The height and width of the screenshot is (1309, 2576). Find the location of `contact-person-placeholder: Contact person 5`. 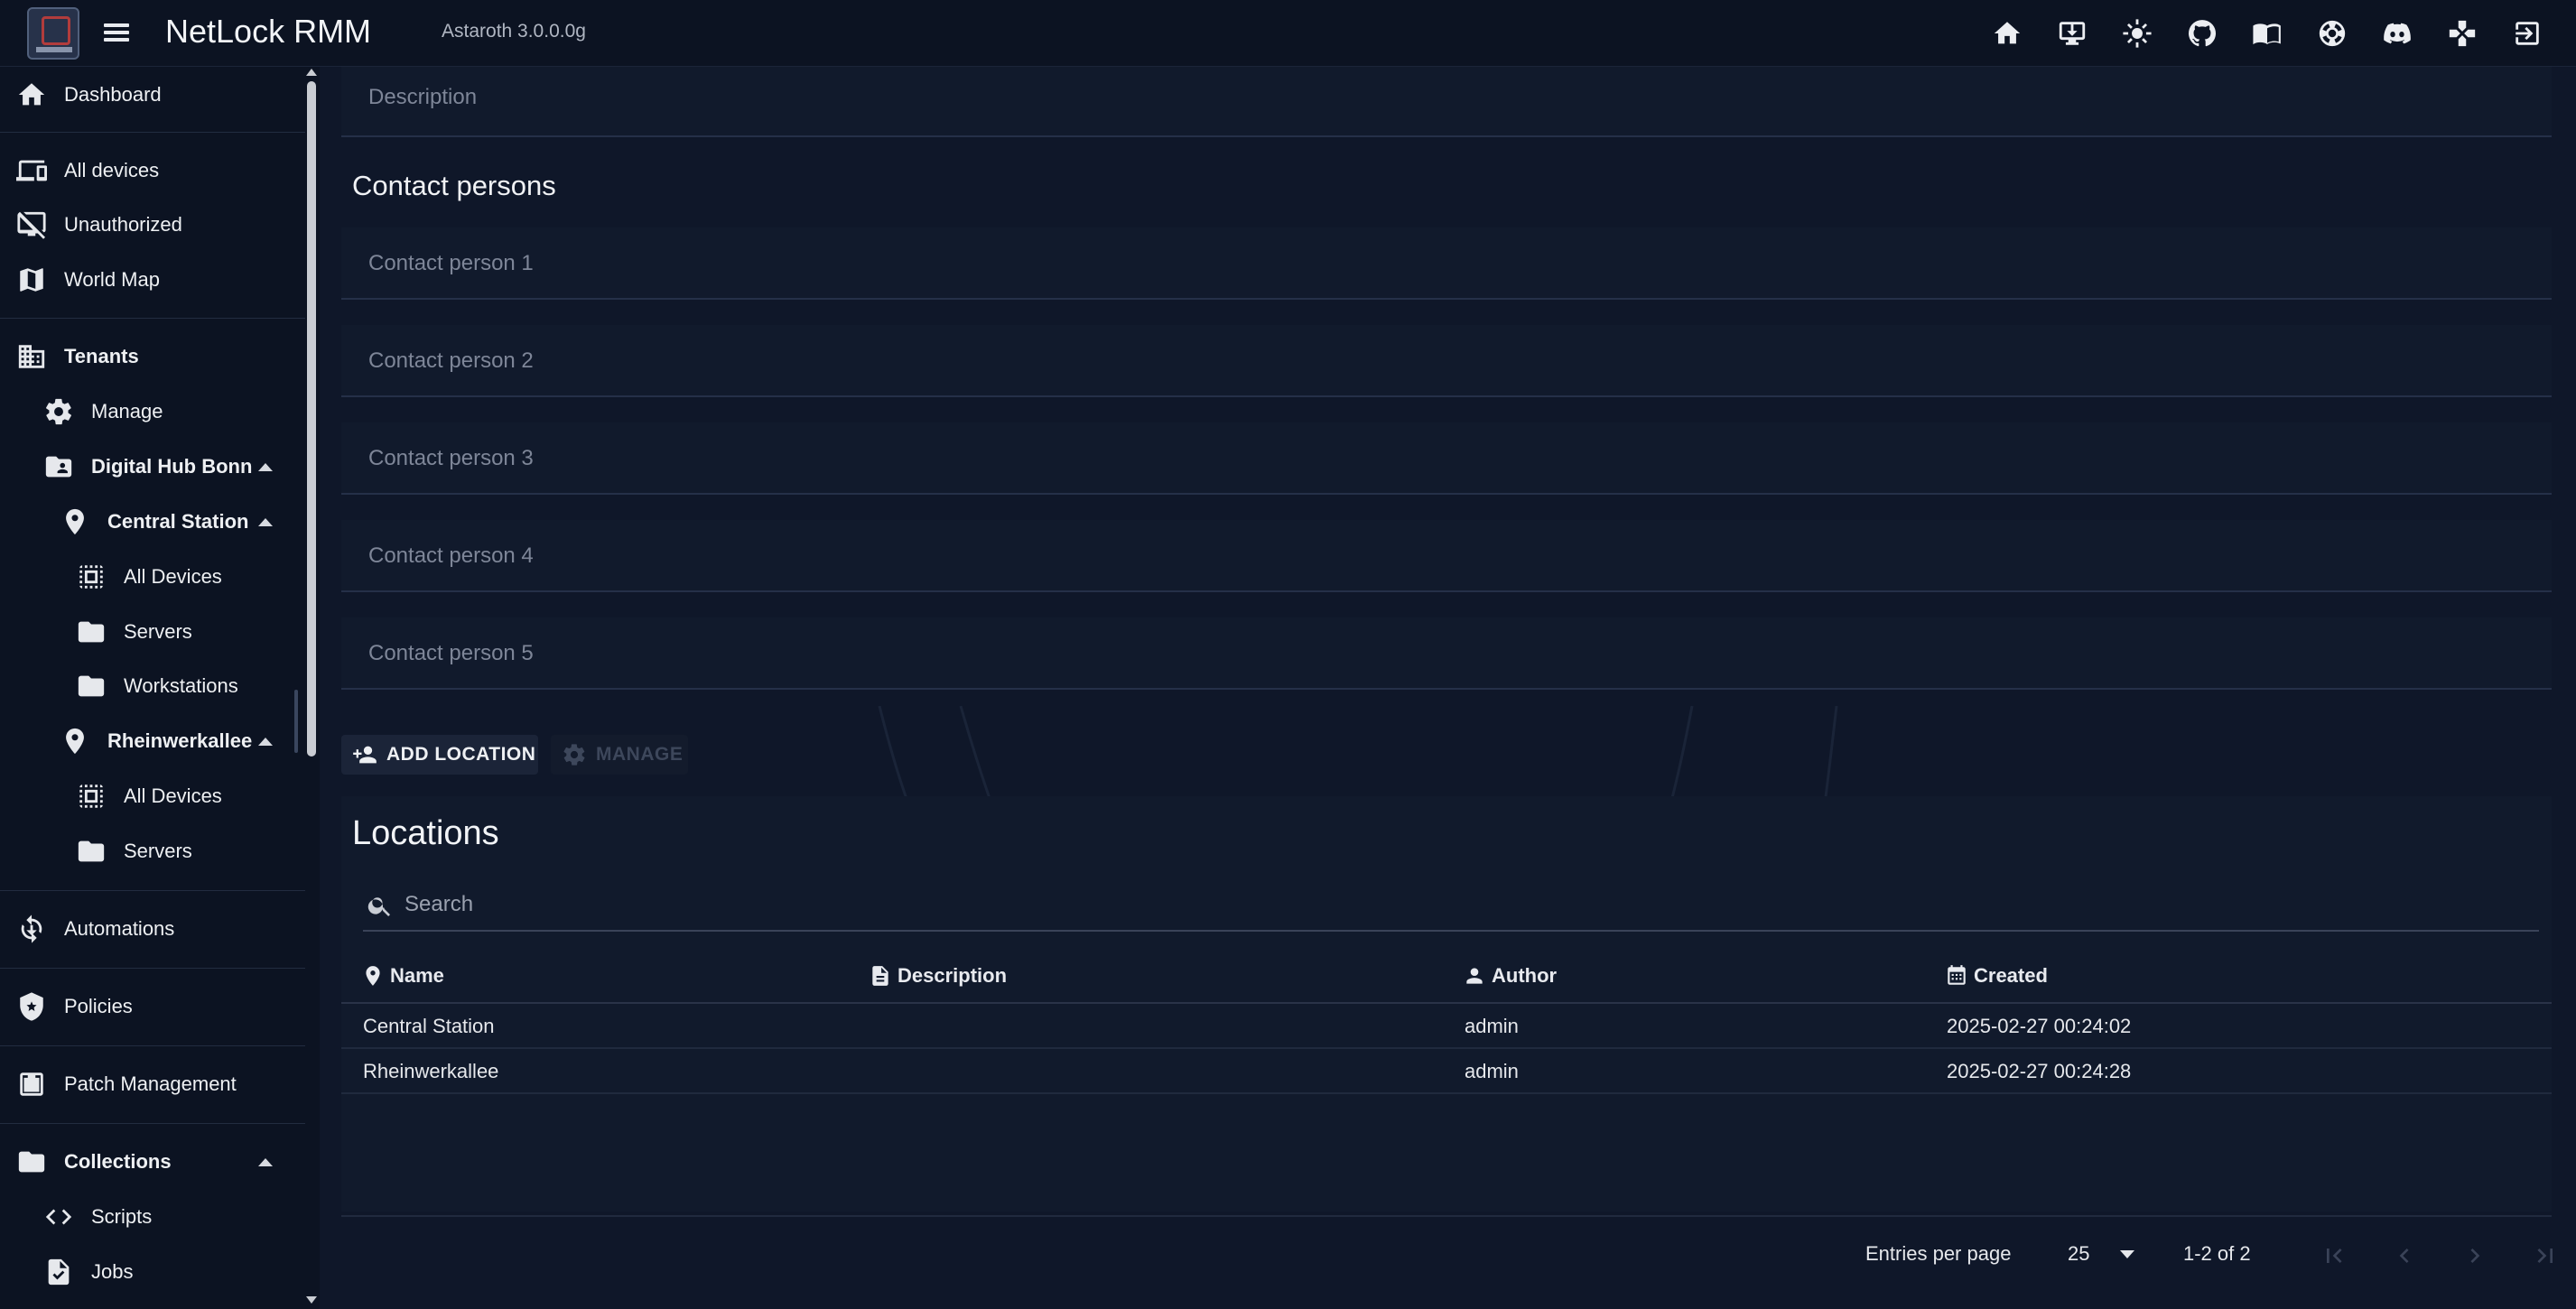

contact-person-placeholder: Contact person 5 is located at coordinates (451, 653).